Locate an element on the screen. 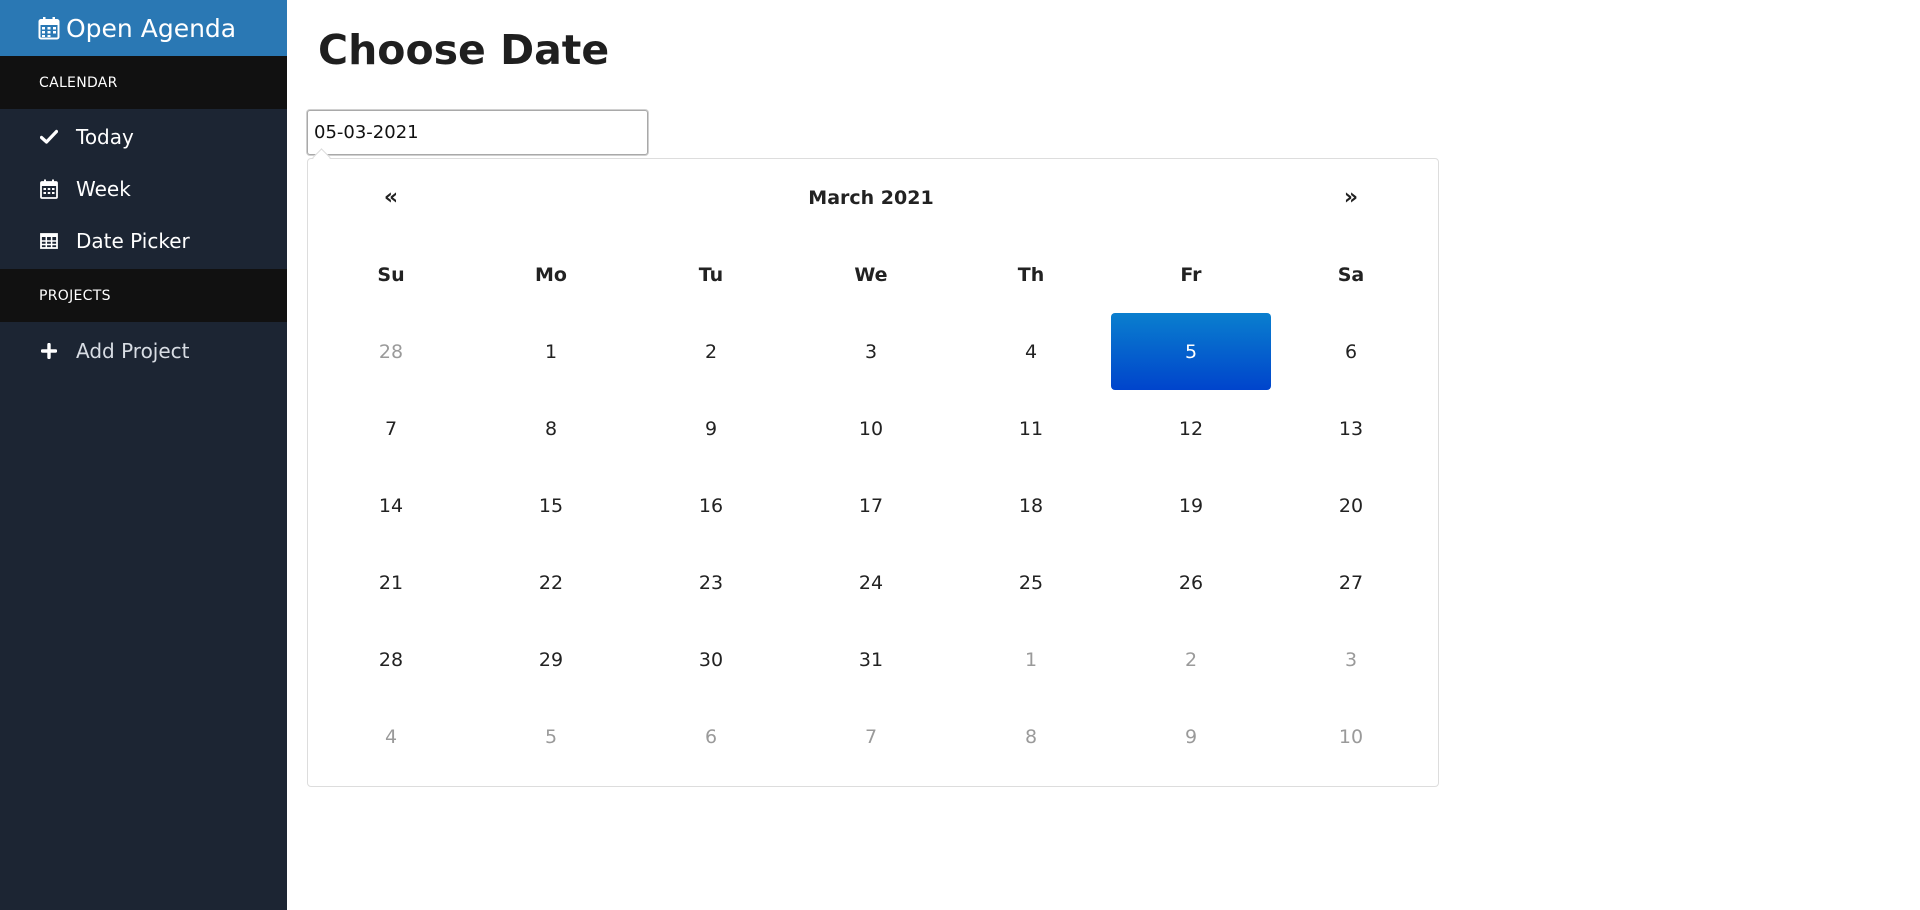 The height and width of the screenshot is (910, 1920). day-cell: 12 is located at coordinates (1191, 428).